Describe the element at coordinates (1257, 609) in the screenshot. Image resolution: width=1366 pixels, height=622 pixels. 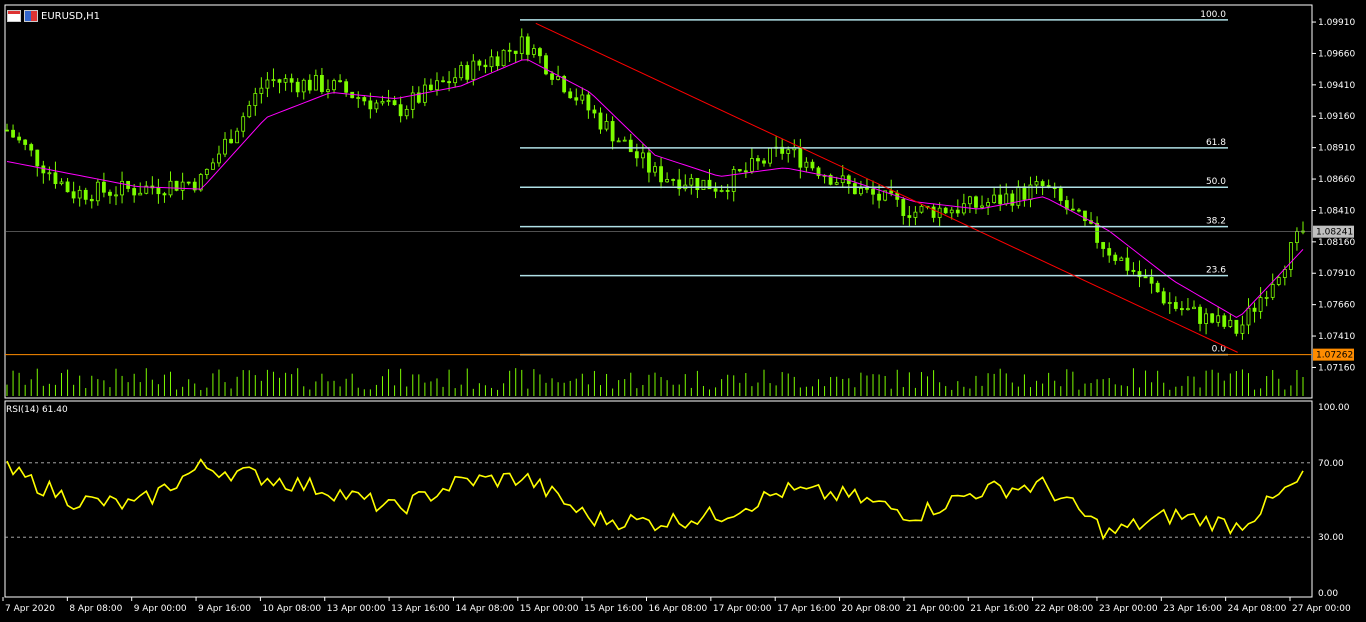
I see `time-axis-label: 24 Apr 08:00` at that location.